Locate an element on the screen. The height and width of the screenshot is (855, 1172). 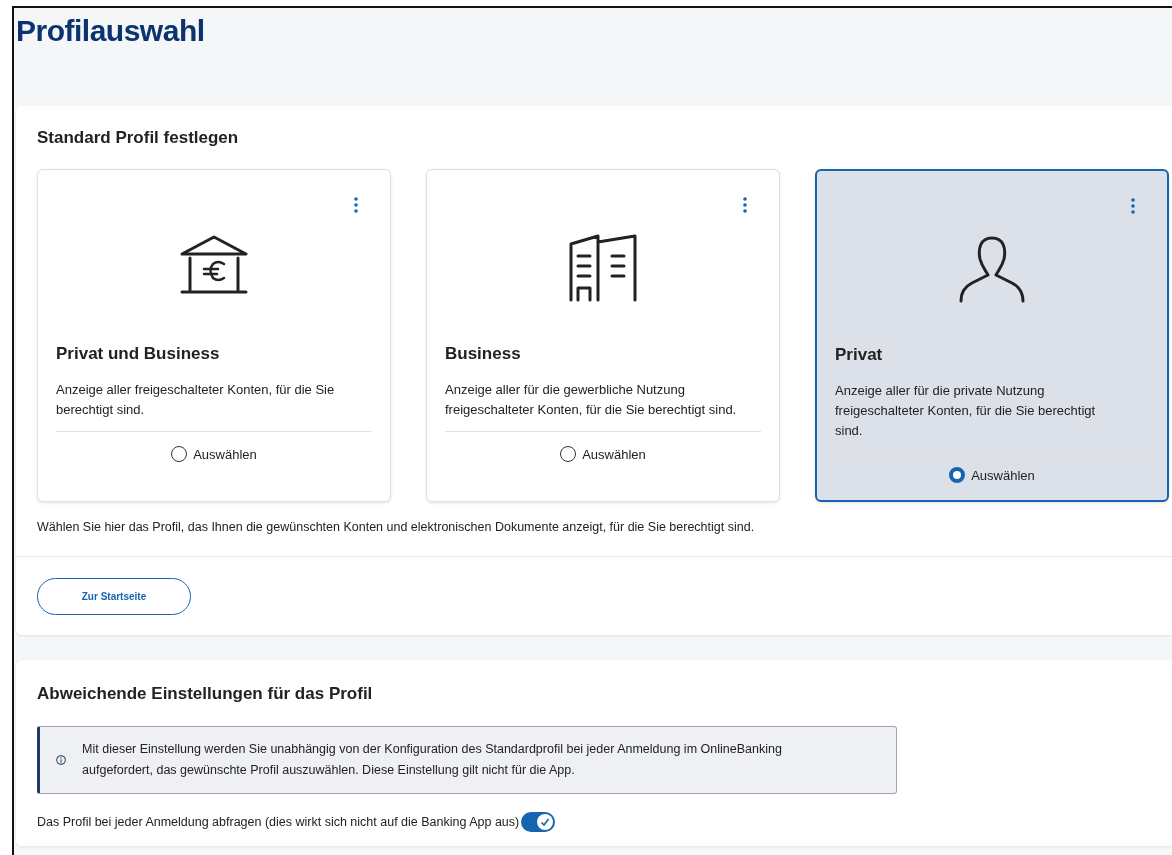
page-title: Profilauswahl is located at coordinates (111, 31).